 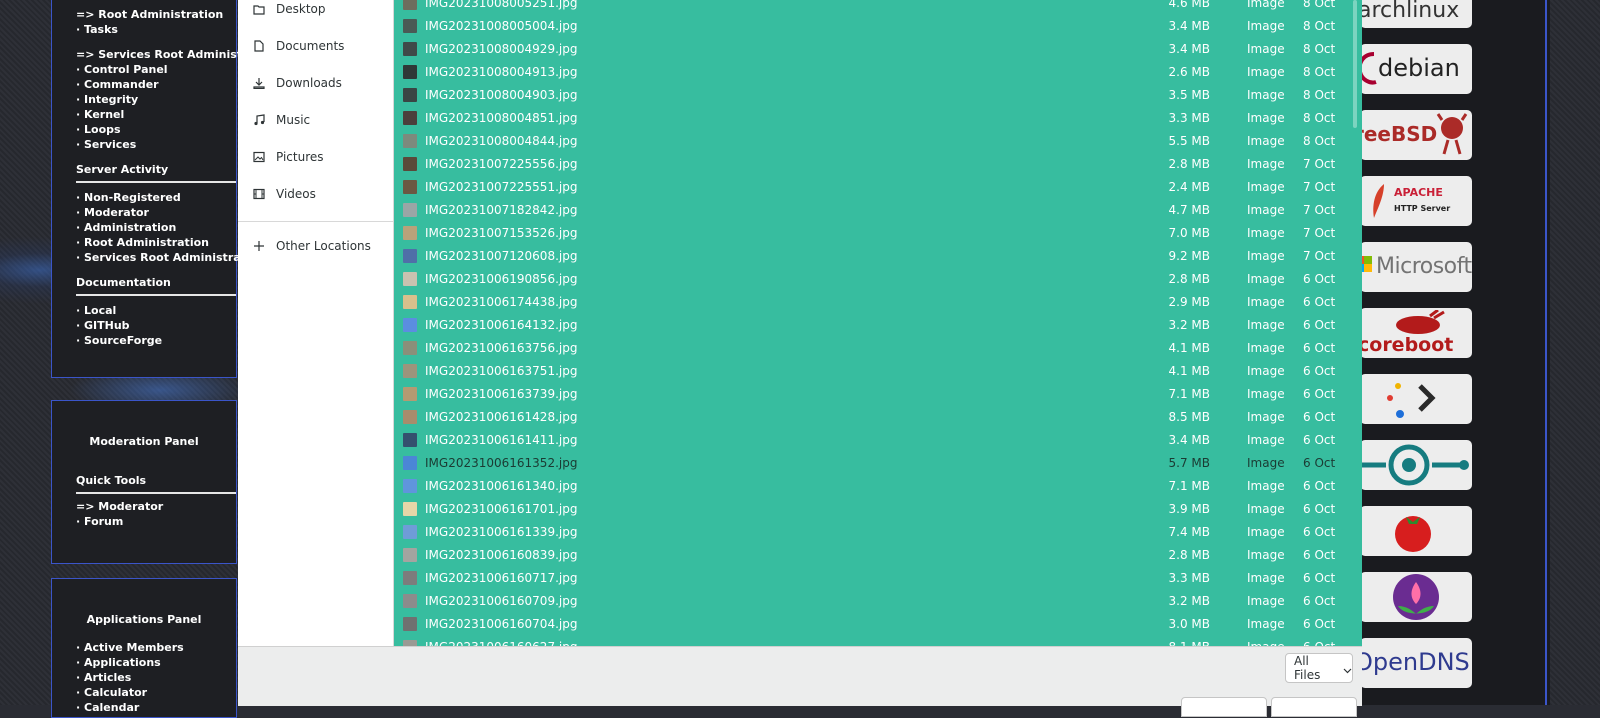 I want to click on place-music: Music, so click(x=315, y=120).